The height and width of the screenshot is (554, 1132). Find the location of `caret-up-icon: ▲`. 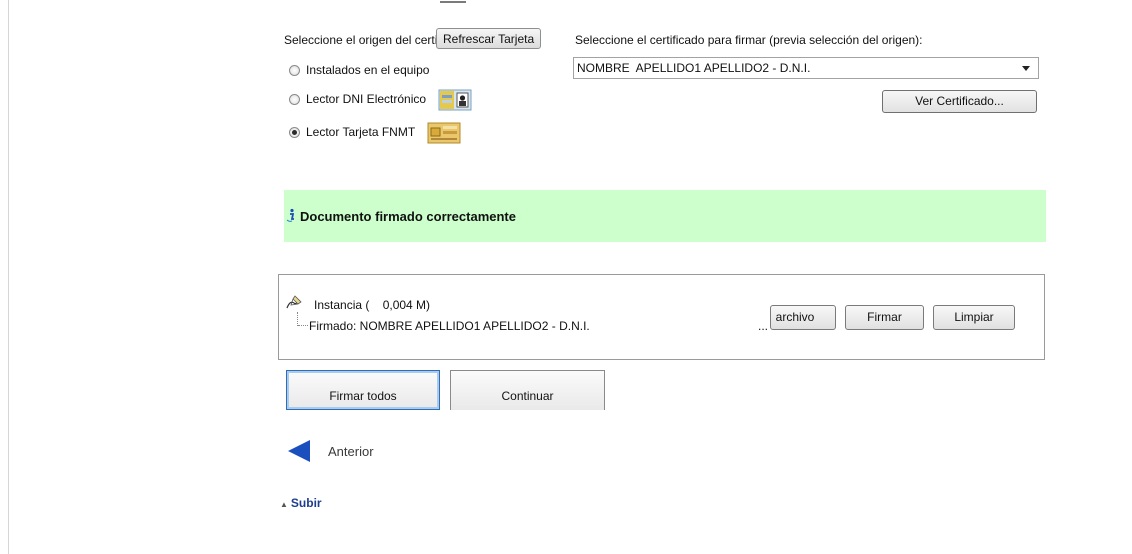

caret-up-icon: ▲ is located at coordinates (284, 504).